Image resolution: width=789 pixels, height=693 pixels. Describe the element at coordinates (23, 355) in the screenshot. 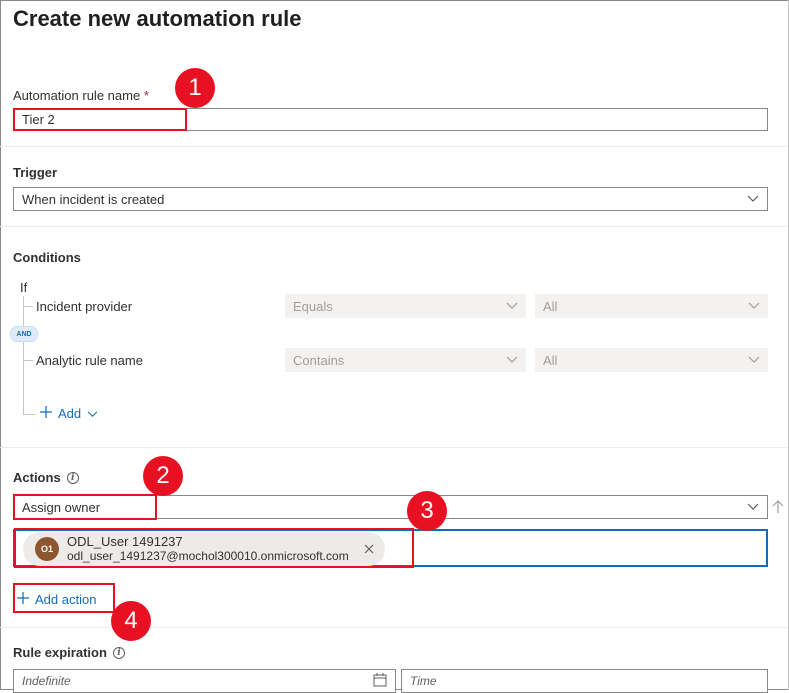

I see `tree-line` at that location.